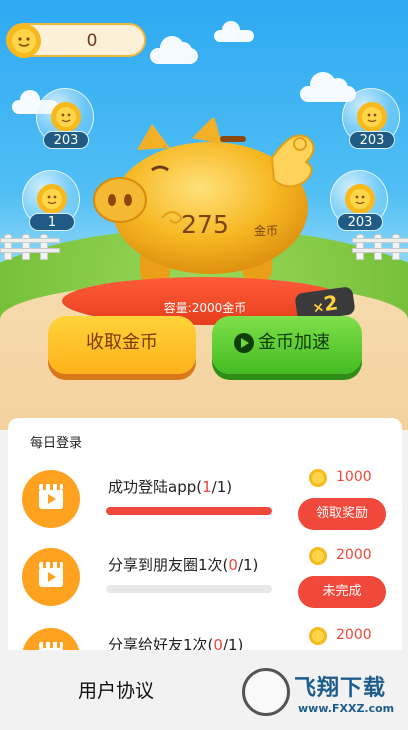 This screenshot has height=730, width=408. What do you see at coordinates (204, 201) in the screenshot?
I see `piggy-bank-icon` at bounding box center [204, 201].